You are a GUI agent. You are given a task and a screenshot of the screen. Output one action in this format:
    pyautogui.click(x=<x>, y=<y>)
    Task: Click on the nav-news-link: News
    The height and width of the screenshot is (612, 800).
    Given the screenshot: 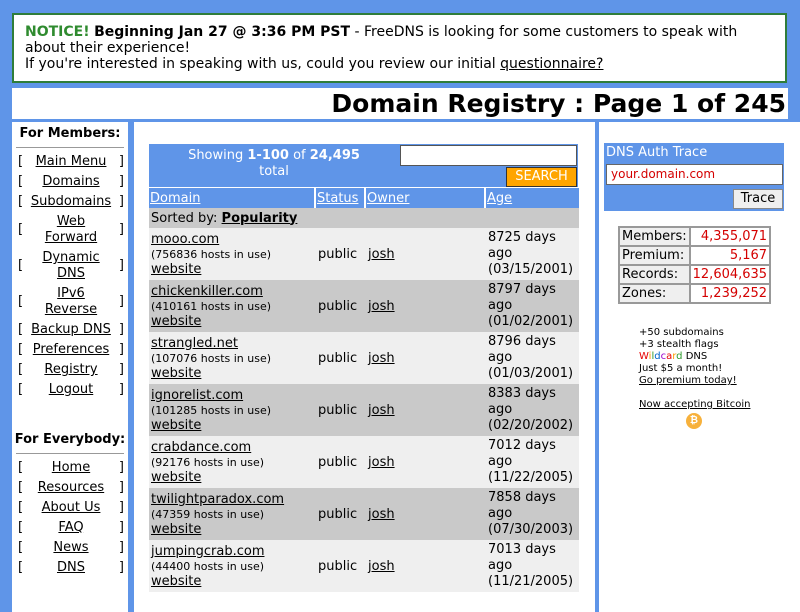 What is the action you would take?
    pyautogui.click(x=71, y=548)
    